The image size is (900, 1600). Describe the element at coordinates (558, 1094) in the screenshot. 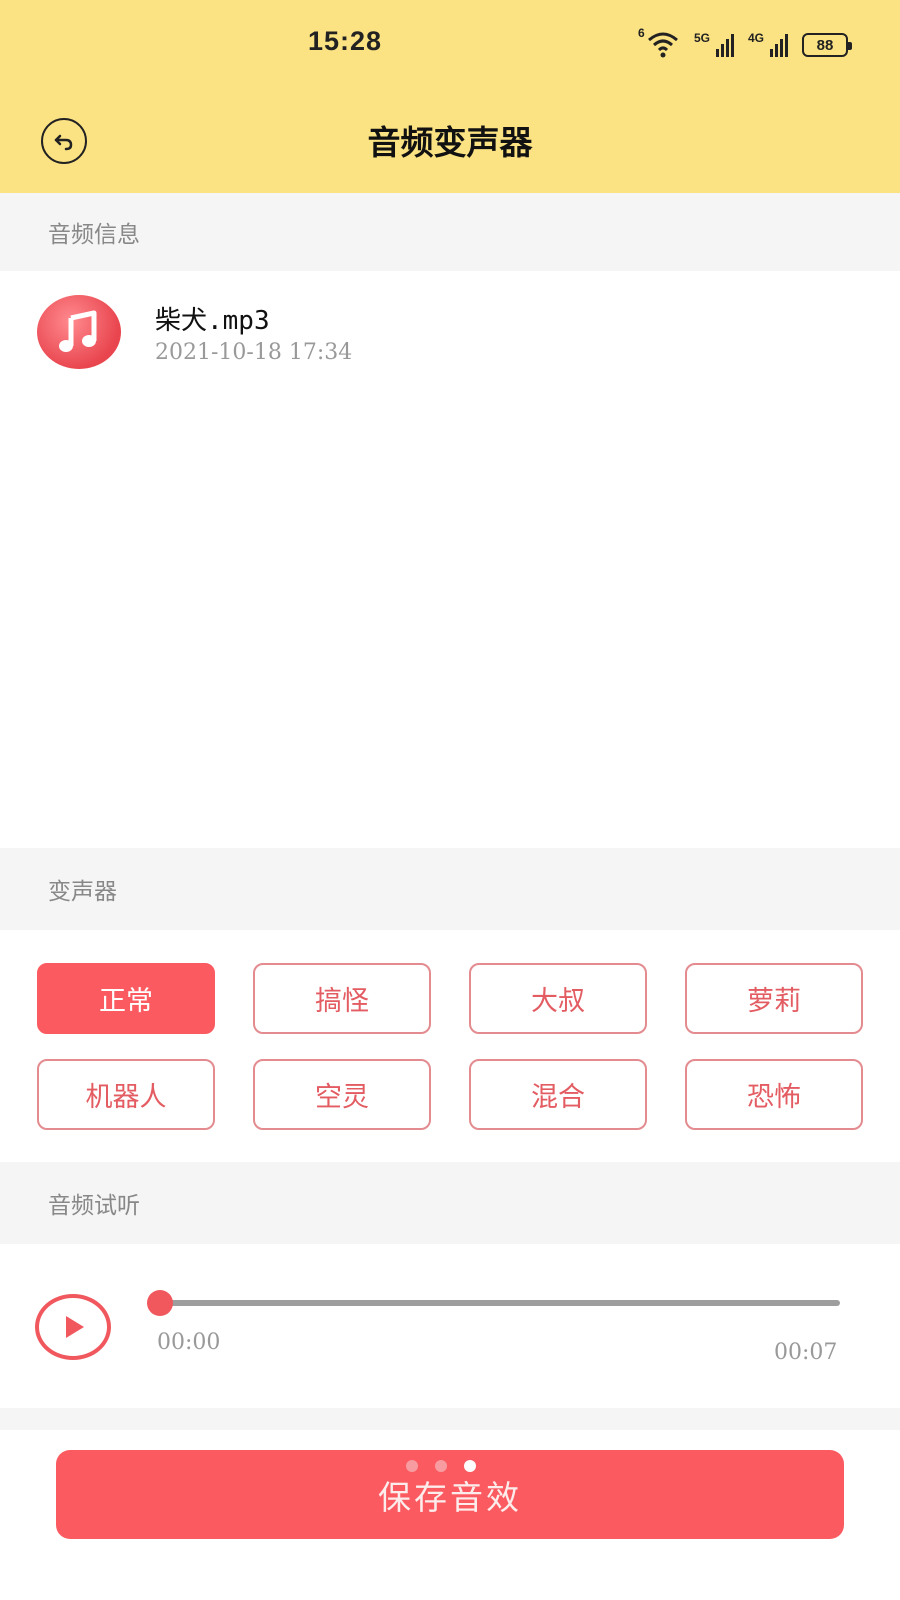

I see `effect-button-mixed: 混合` at that location.